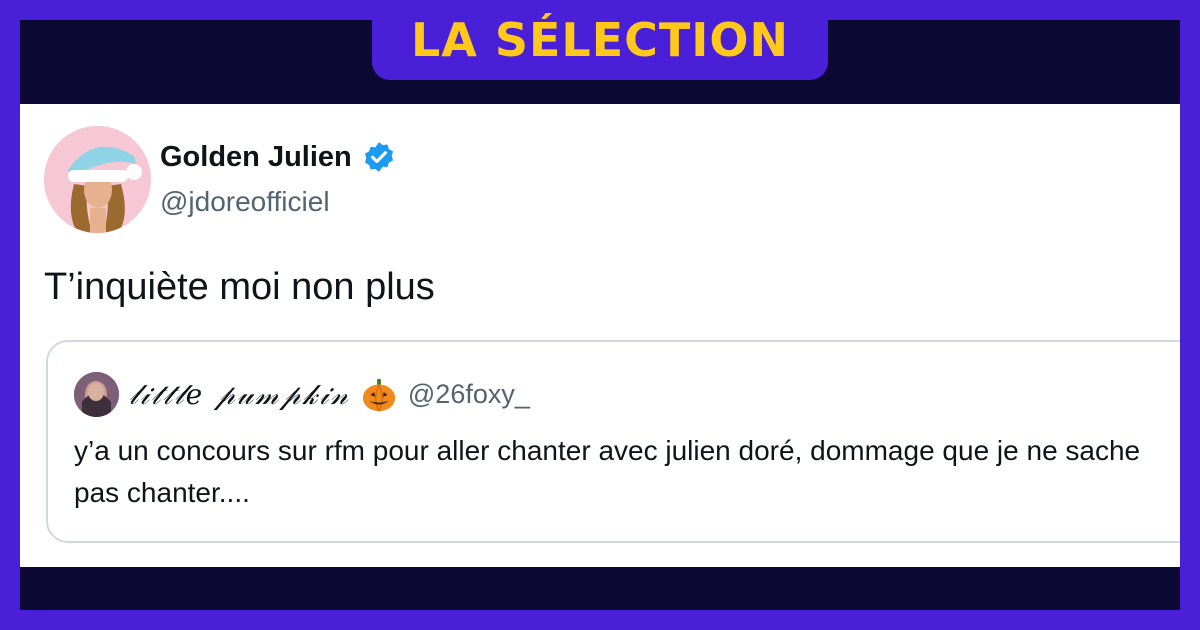 Image resolution: width=1200 pixels, height=630 pixels. I want to click on bottom-band, so click(600, 588).